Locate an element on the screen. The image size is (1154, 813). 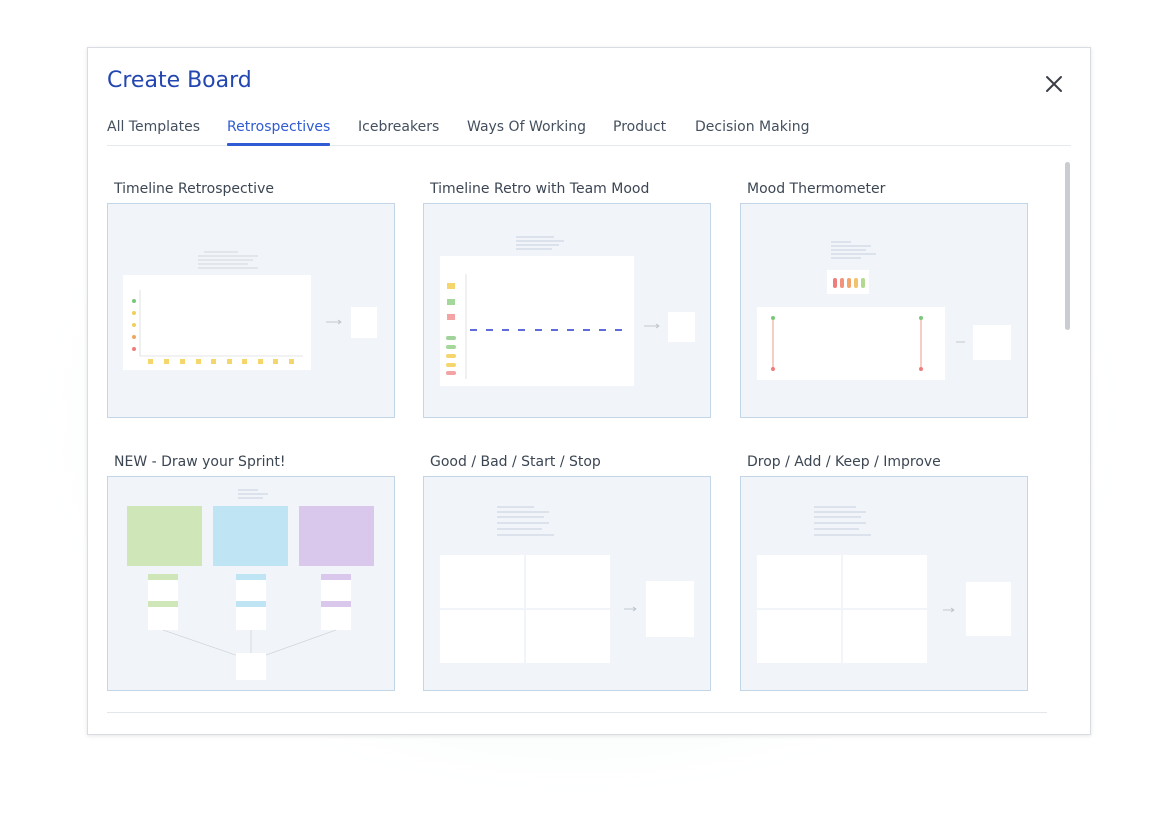
template-name: Mood Thermometer is located at coordinates (816, 189).